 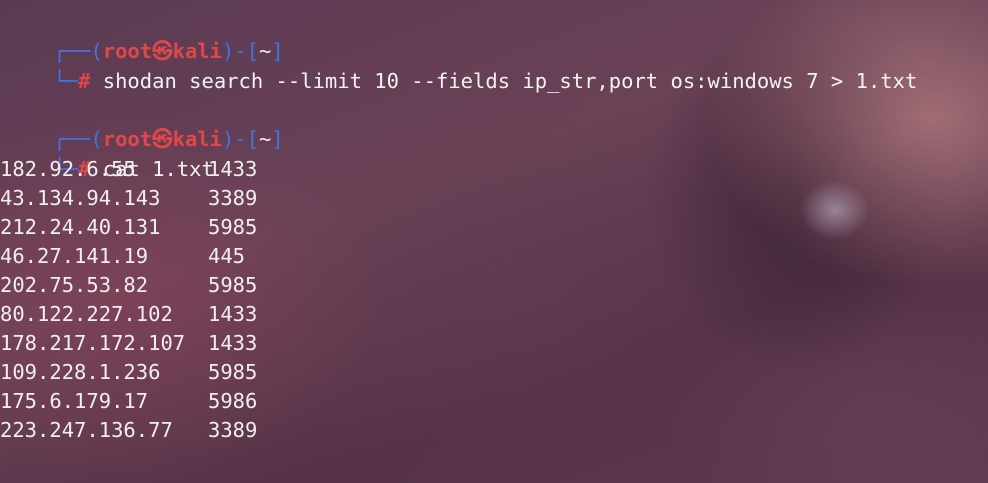 I want to click on output-row: 202.75.53.82 5985, so click(x=128, y=285).